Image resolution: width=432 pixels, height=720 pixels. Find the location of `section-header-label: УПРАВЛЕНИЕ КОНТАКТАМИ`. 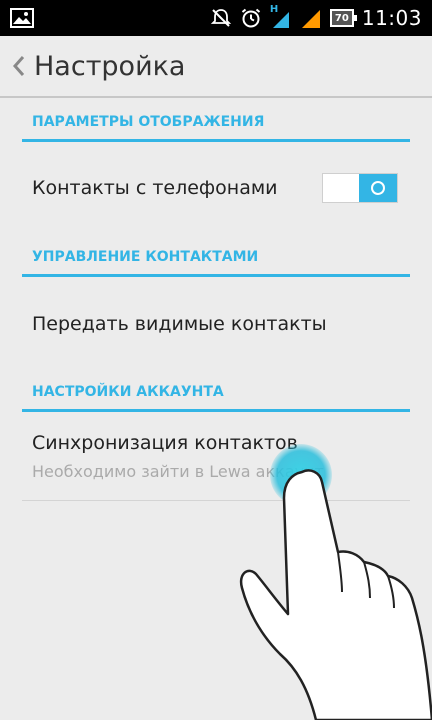

section-header-label: УПРАВЛЕНИЕ КОНТАКТАМИ is located at coordinates (145, 257).